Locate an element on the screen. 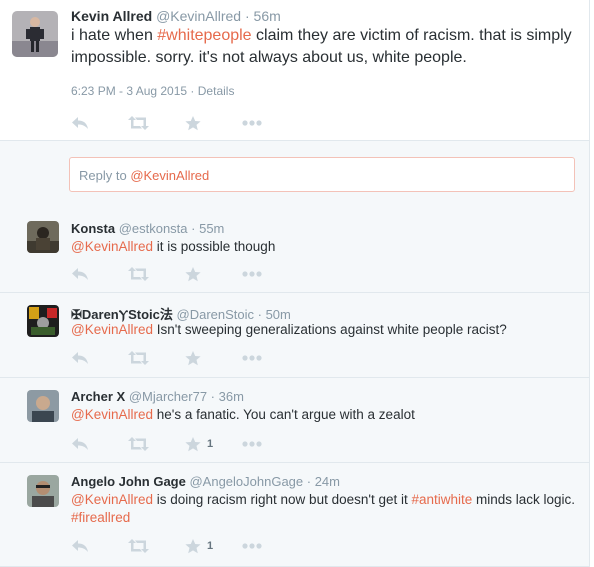 This screenshot has height=567, width=594. reply-region: Reply to @KevinAllred is located at coordinates (294, 175).